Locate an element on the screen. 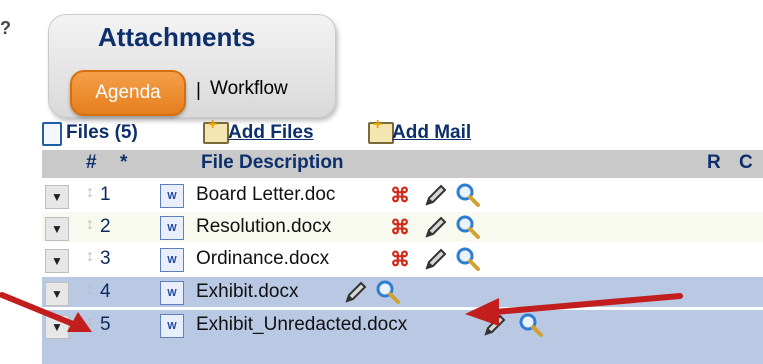 The image size is (763, 364). column-header-star: * is located at coordinates (124, 162).